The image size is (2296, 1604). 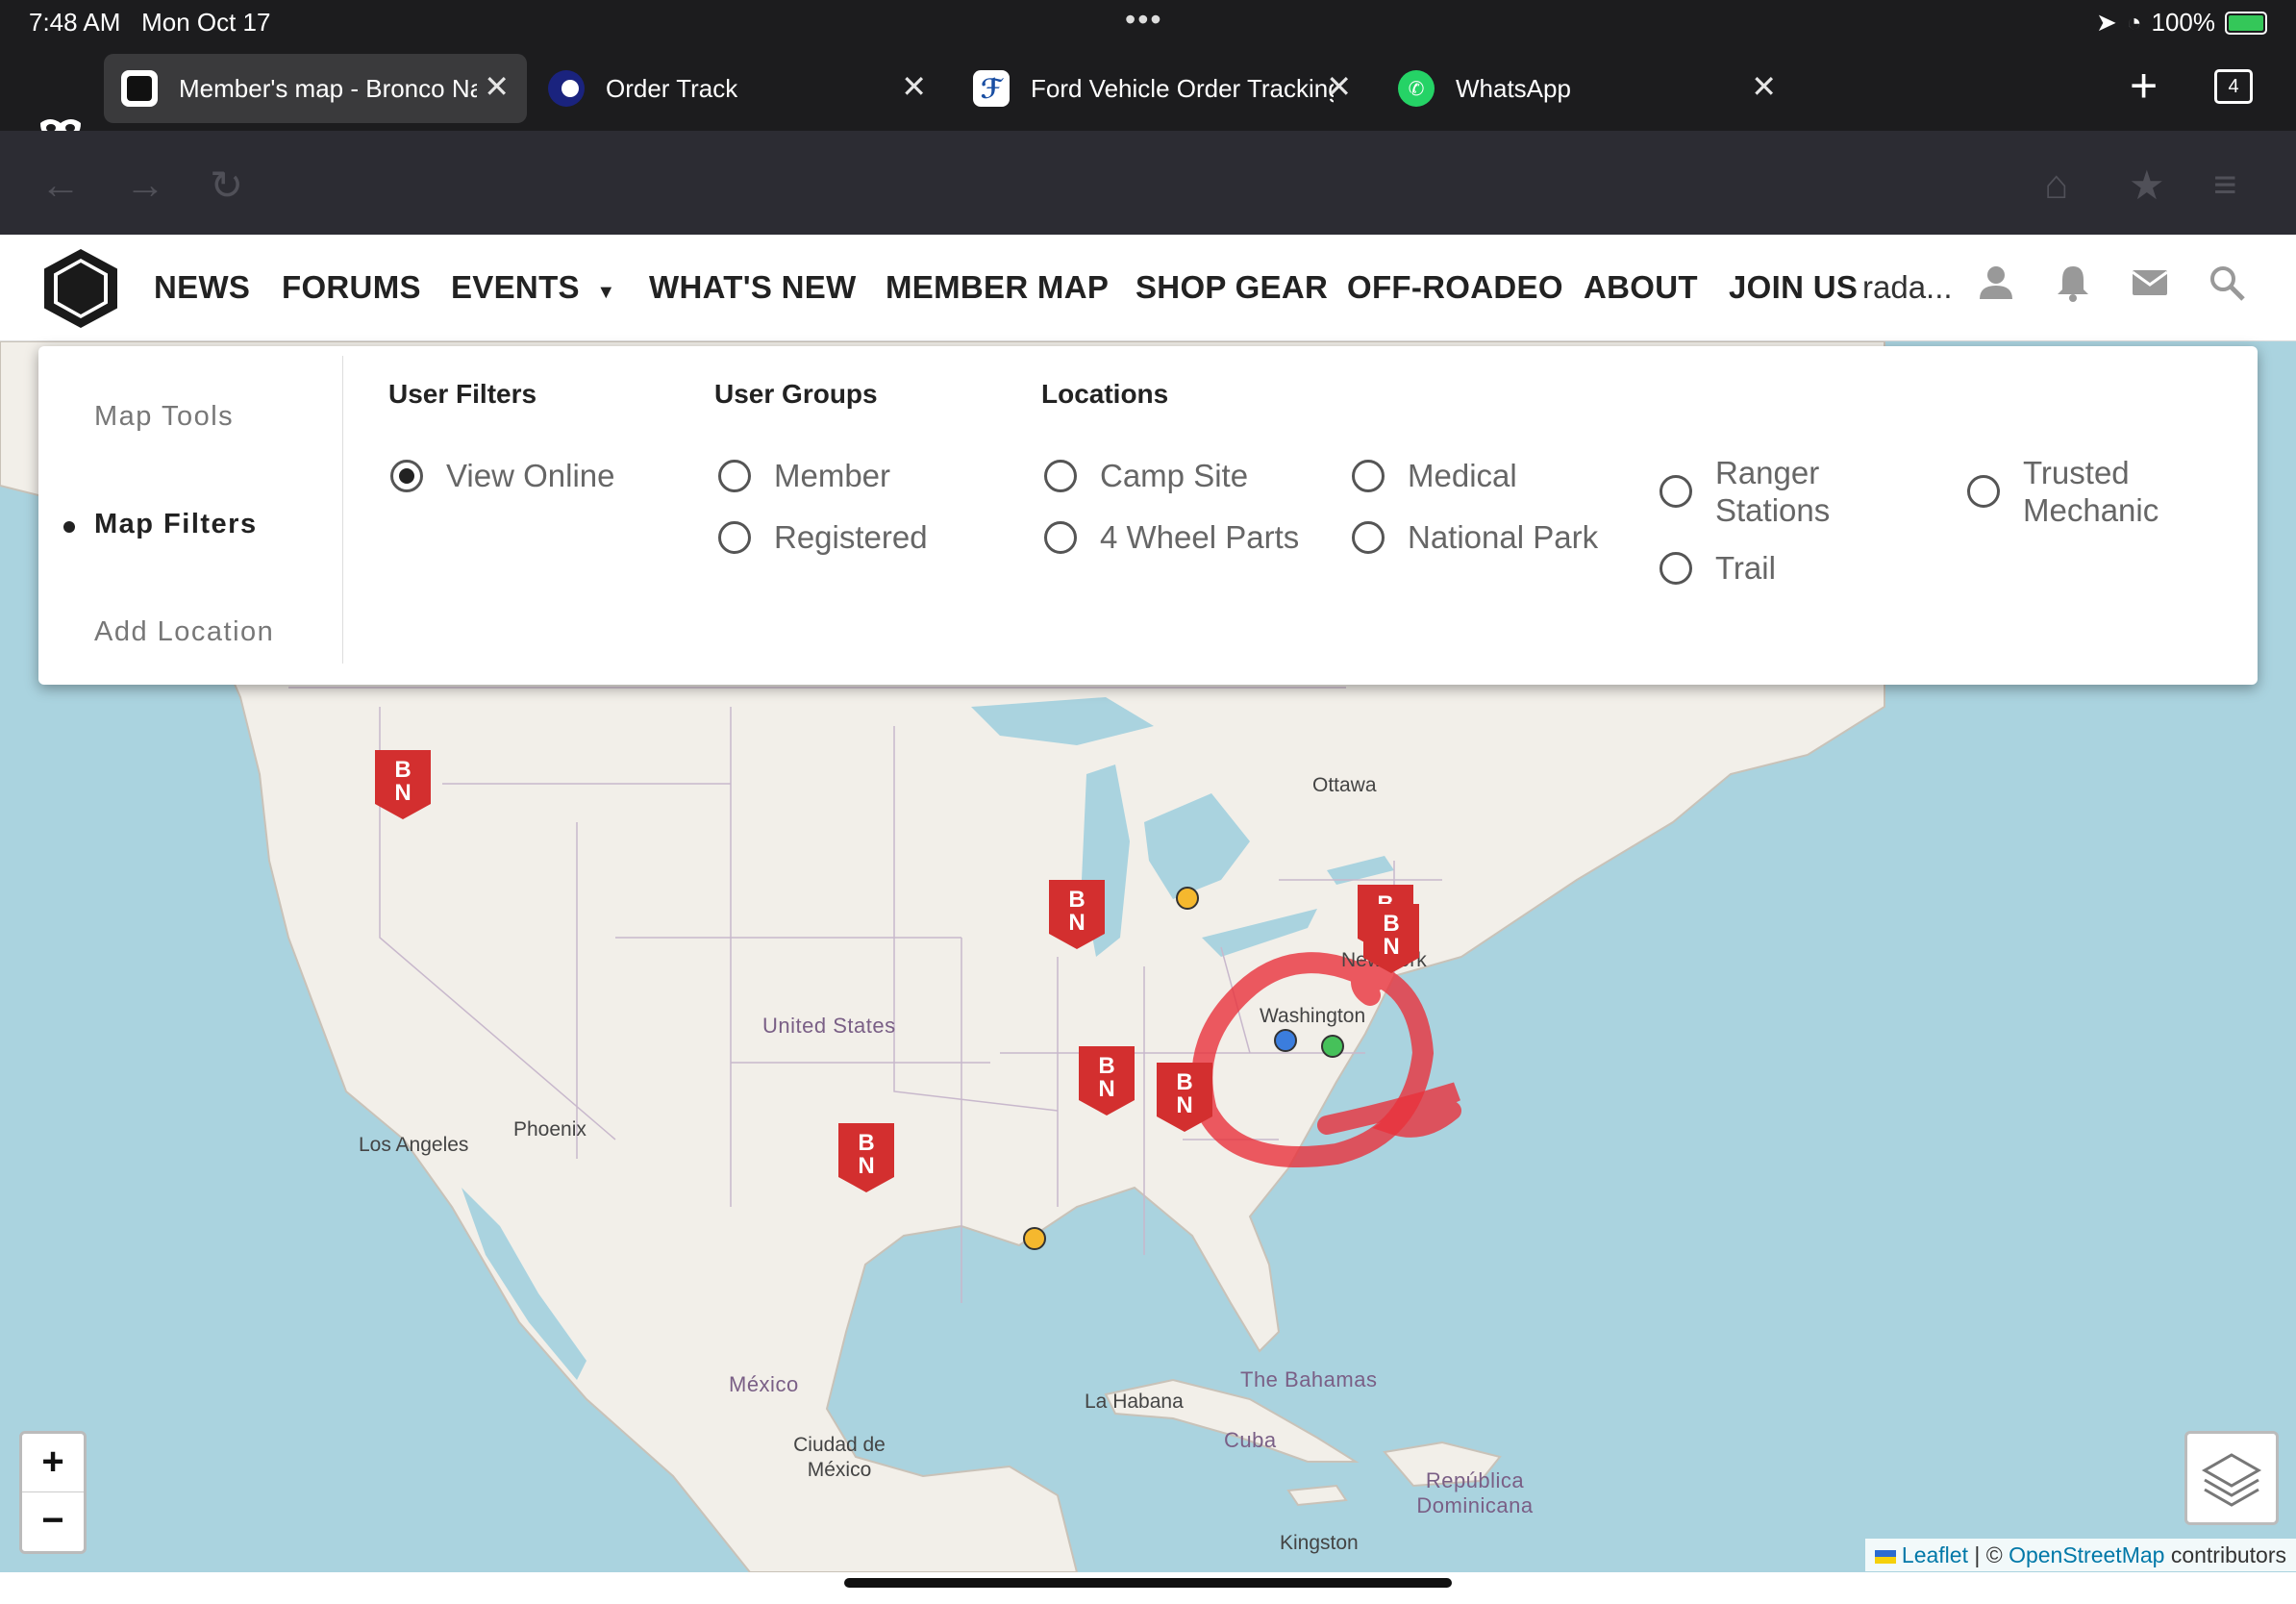 I want to click on status-bar: 7:48 AM Mon Oct 17 ••• ➤ ◔ 100%, so click(x=1148, y=24).